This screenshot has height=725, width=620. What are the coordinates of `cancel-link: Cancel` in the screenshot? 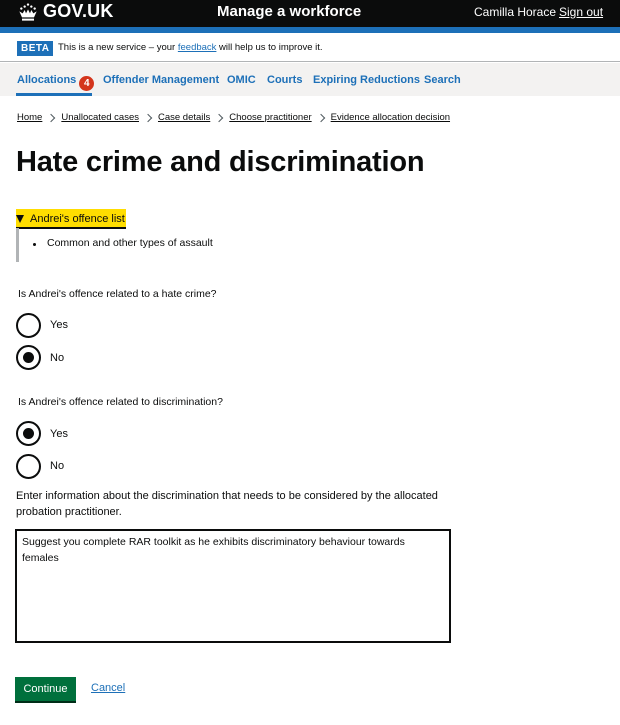 It's located at (108, 688).